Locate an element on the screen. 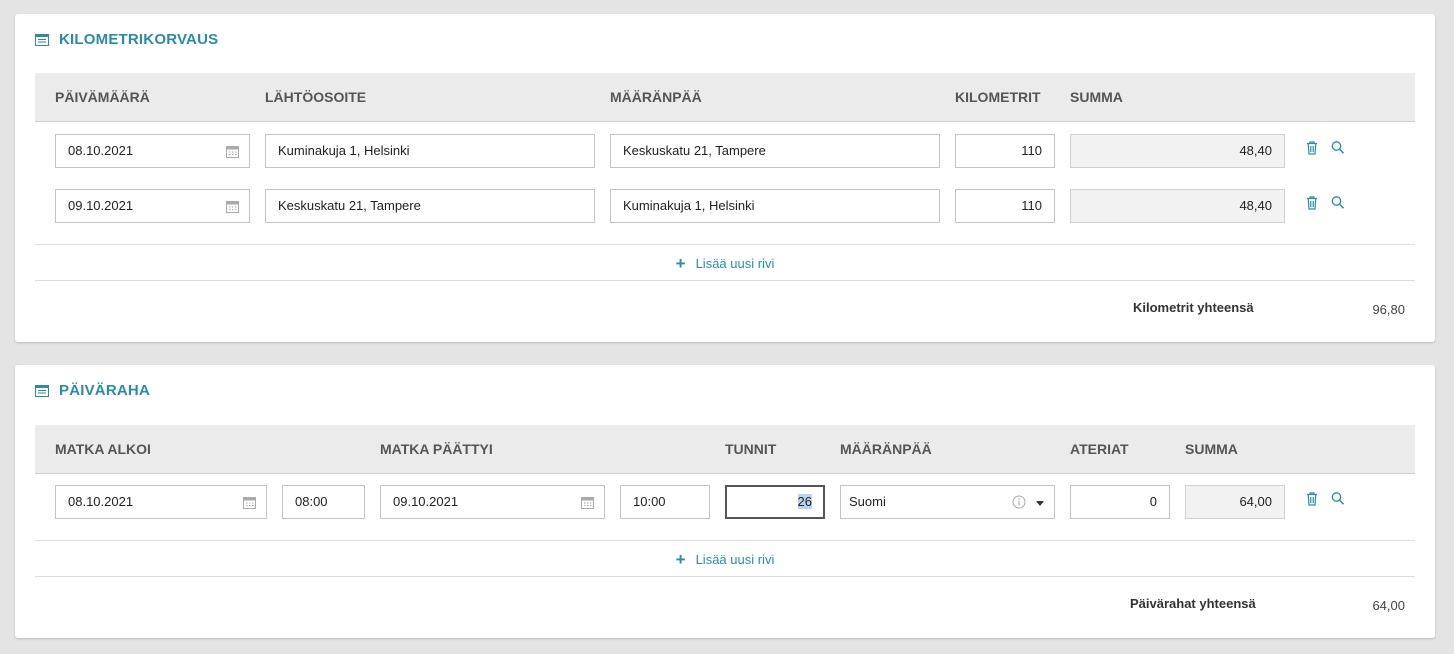  date-value: 08.10.2021 is located at coordinates (101, 150).